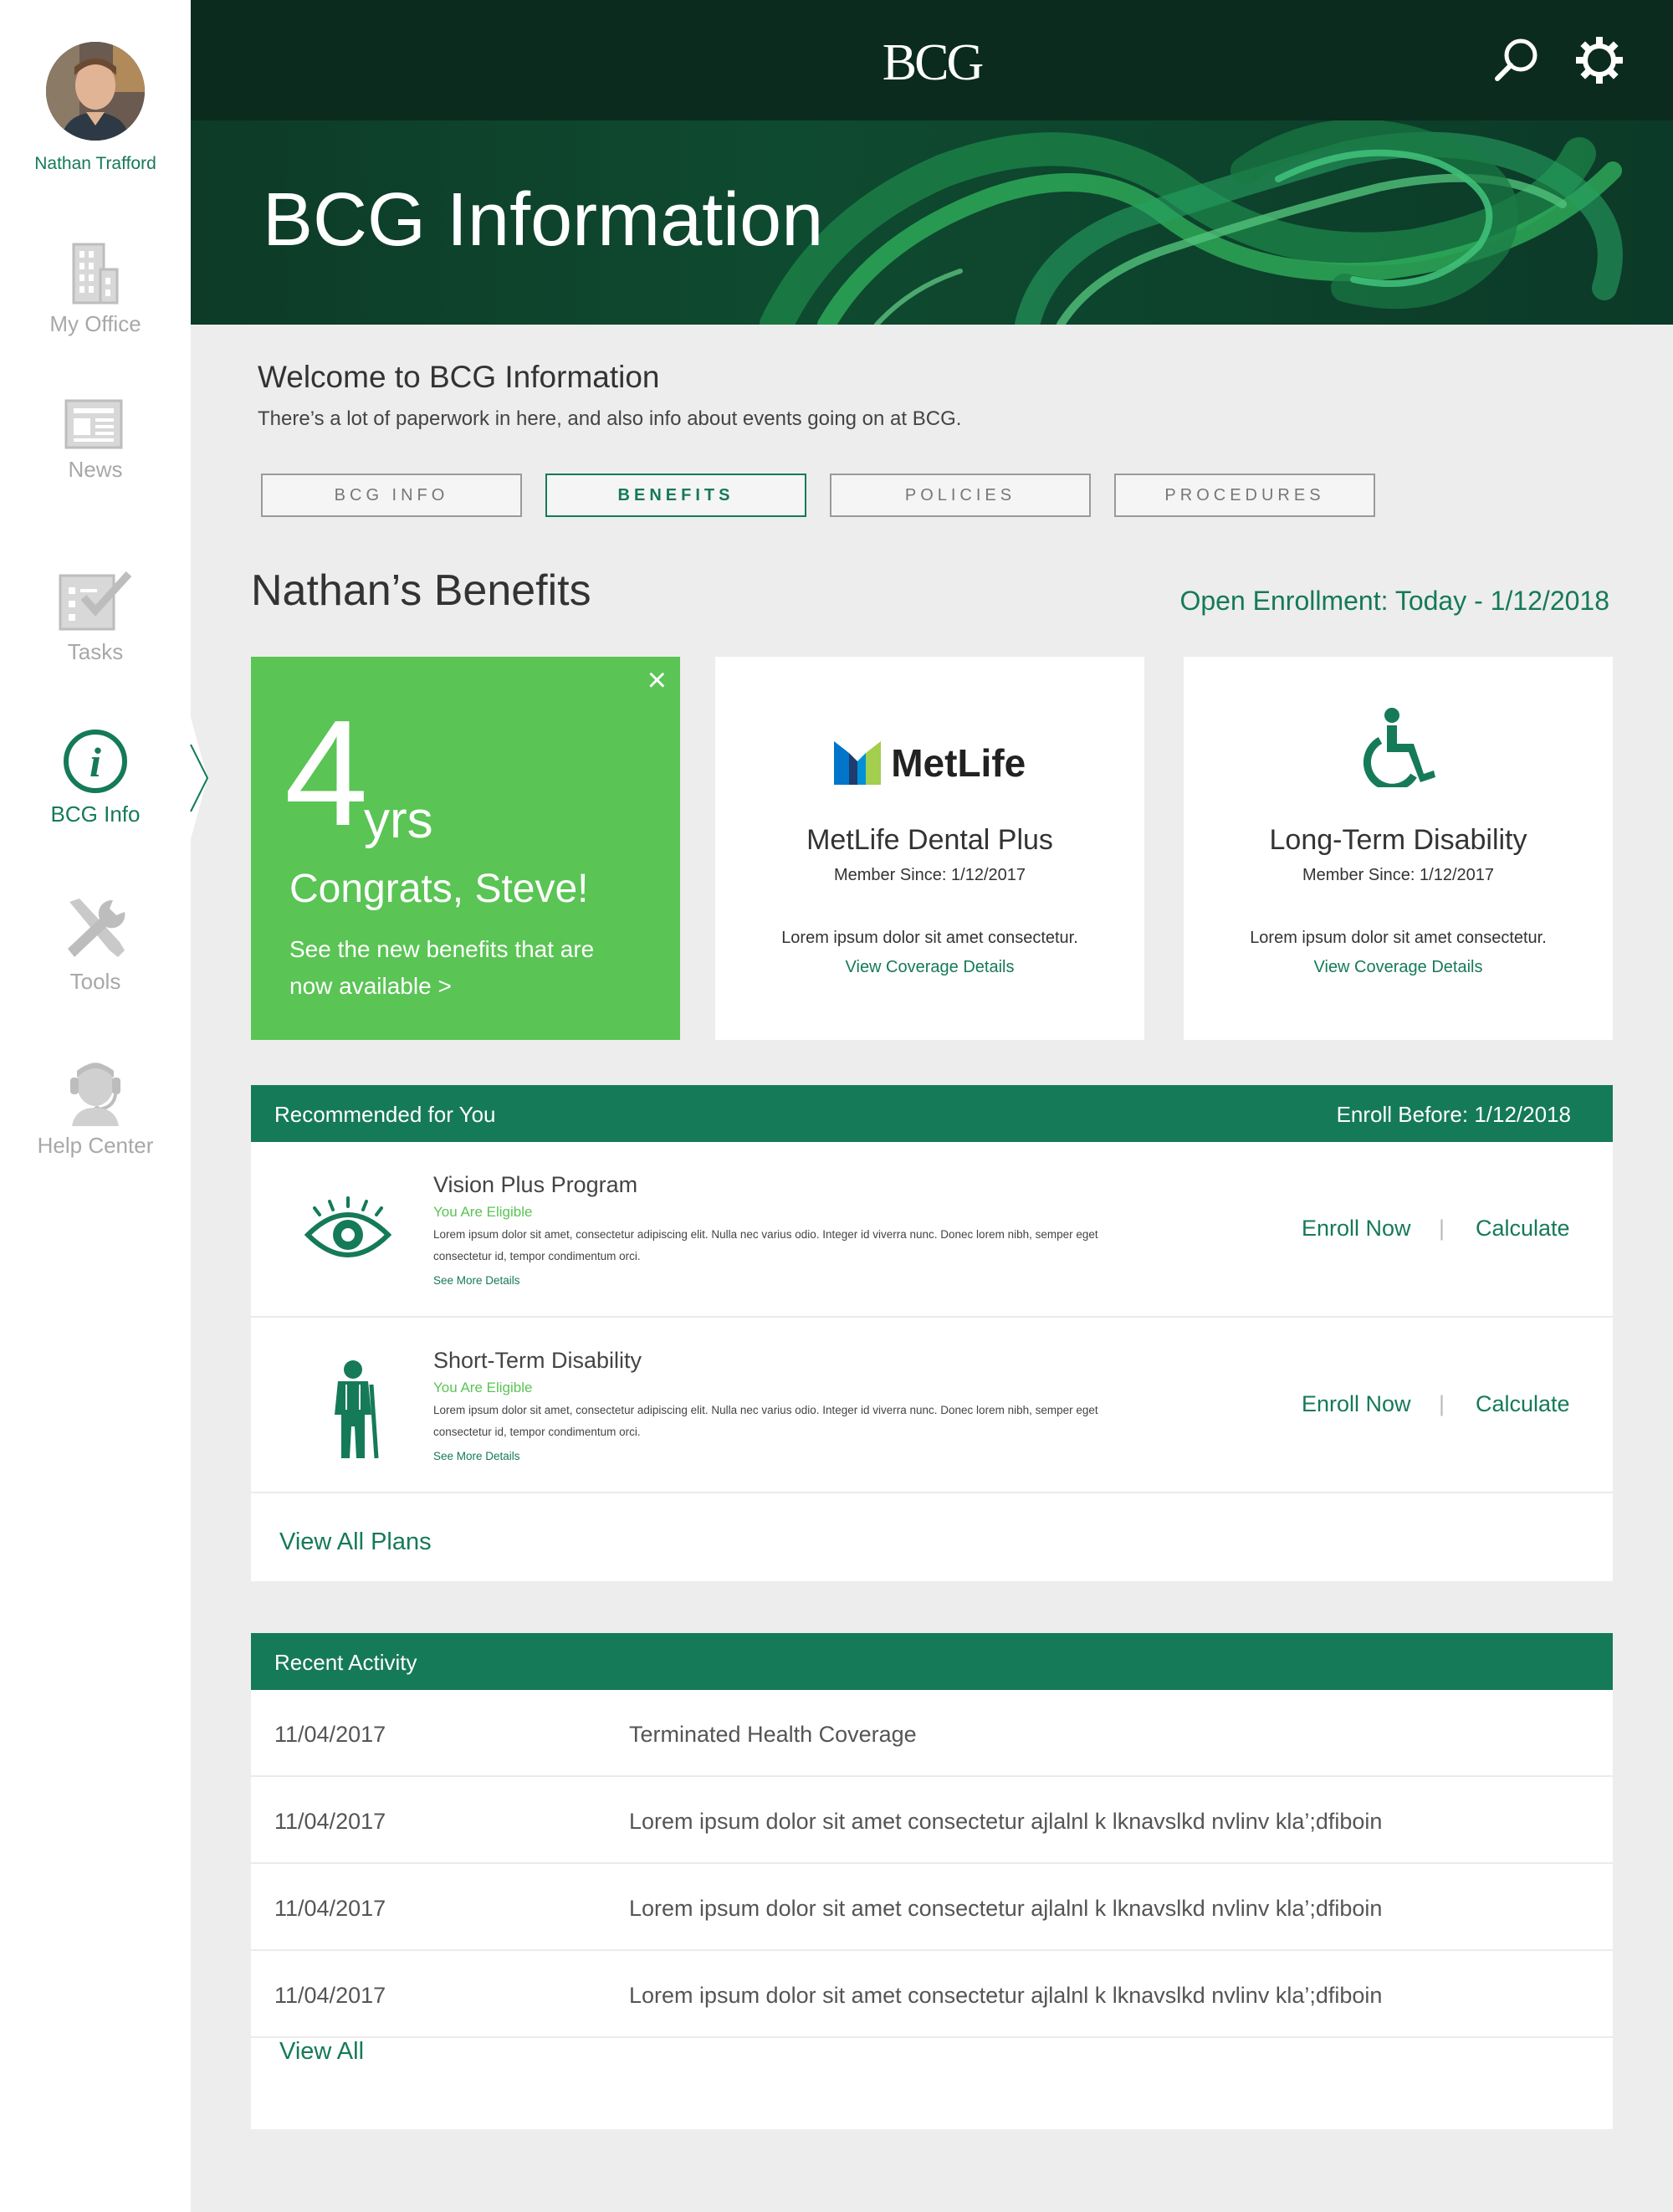 The width and height of the screenshot is (1673, 2212). I want to click on recent-activity-title: Recent Activity, so click(345, 1662).